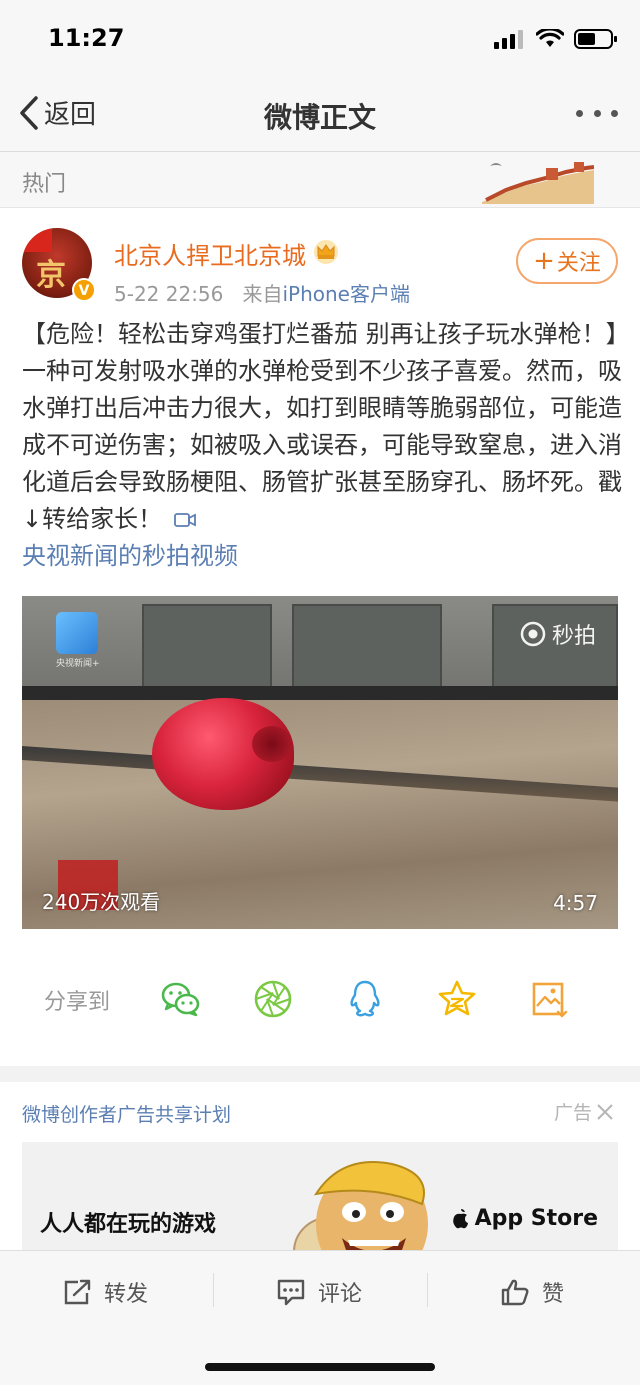  Describe the element at coordinates (550, 38) in the screenshot. I see `wifi-icon` at that location.